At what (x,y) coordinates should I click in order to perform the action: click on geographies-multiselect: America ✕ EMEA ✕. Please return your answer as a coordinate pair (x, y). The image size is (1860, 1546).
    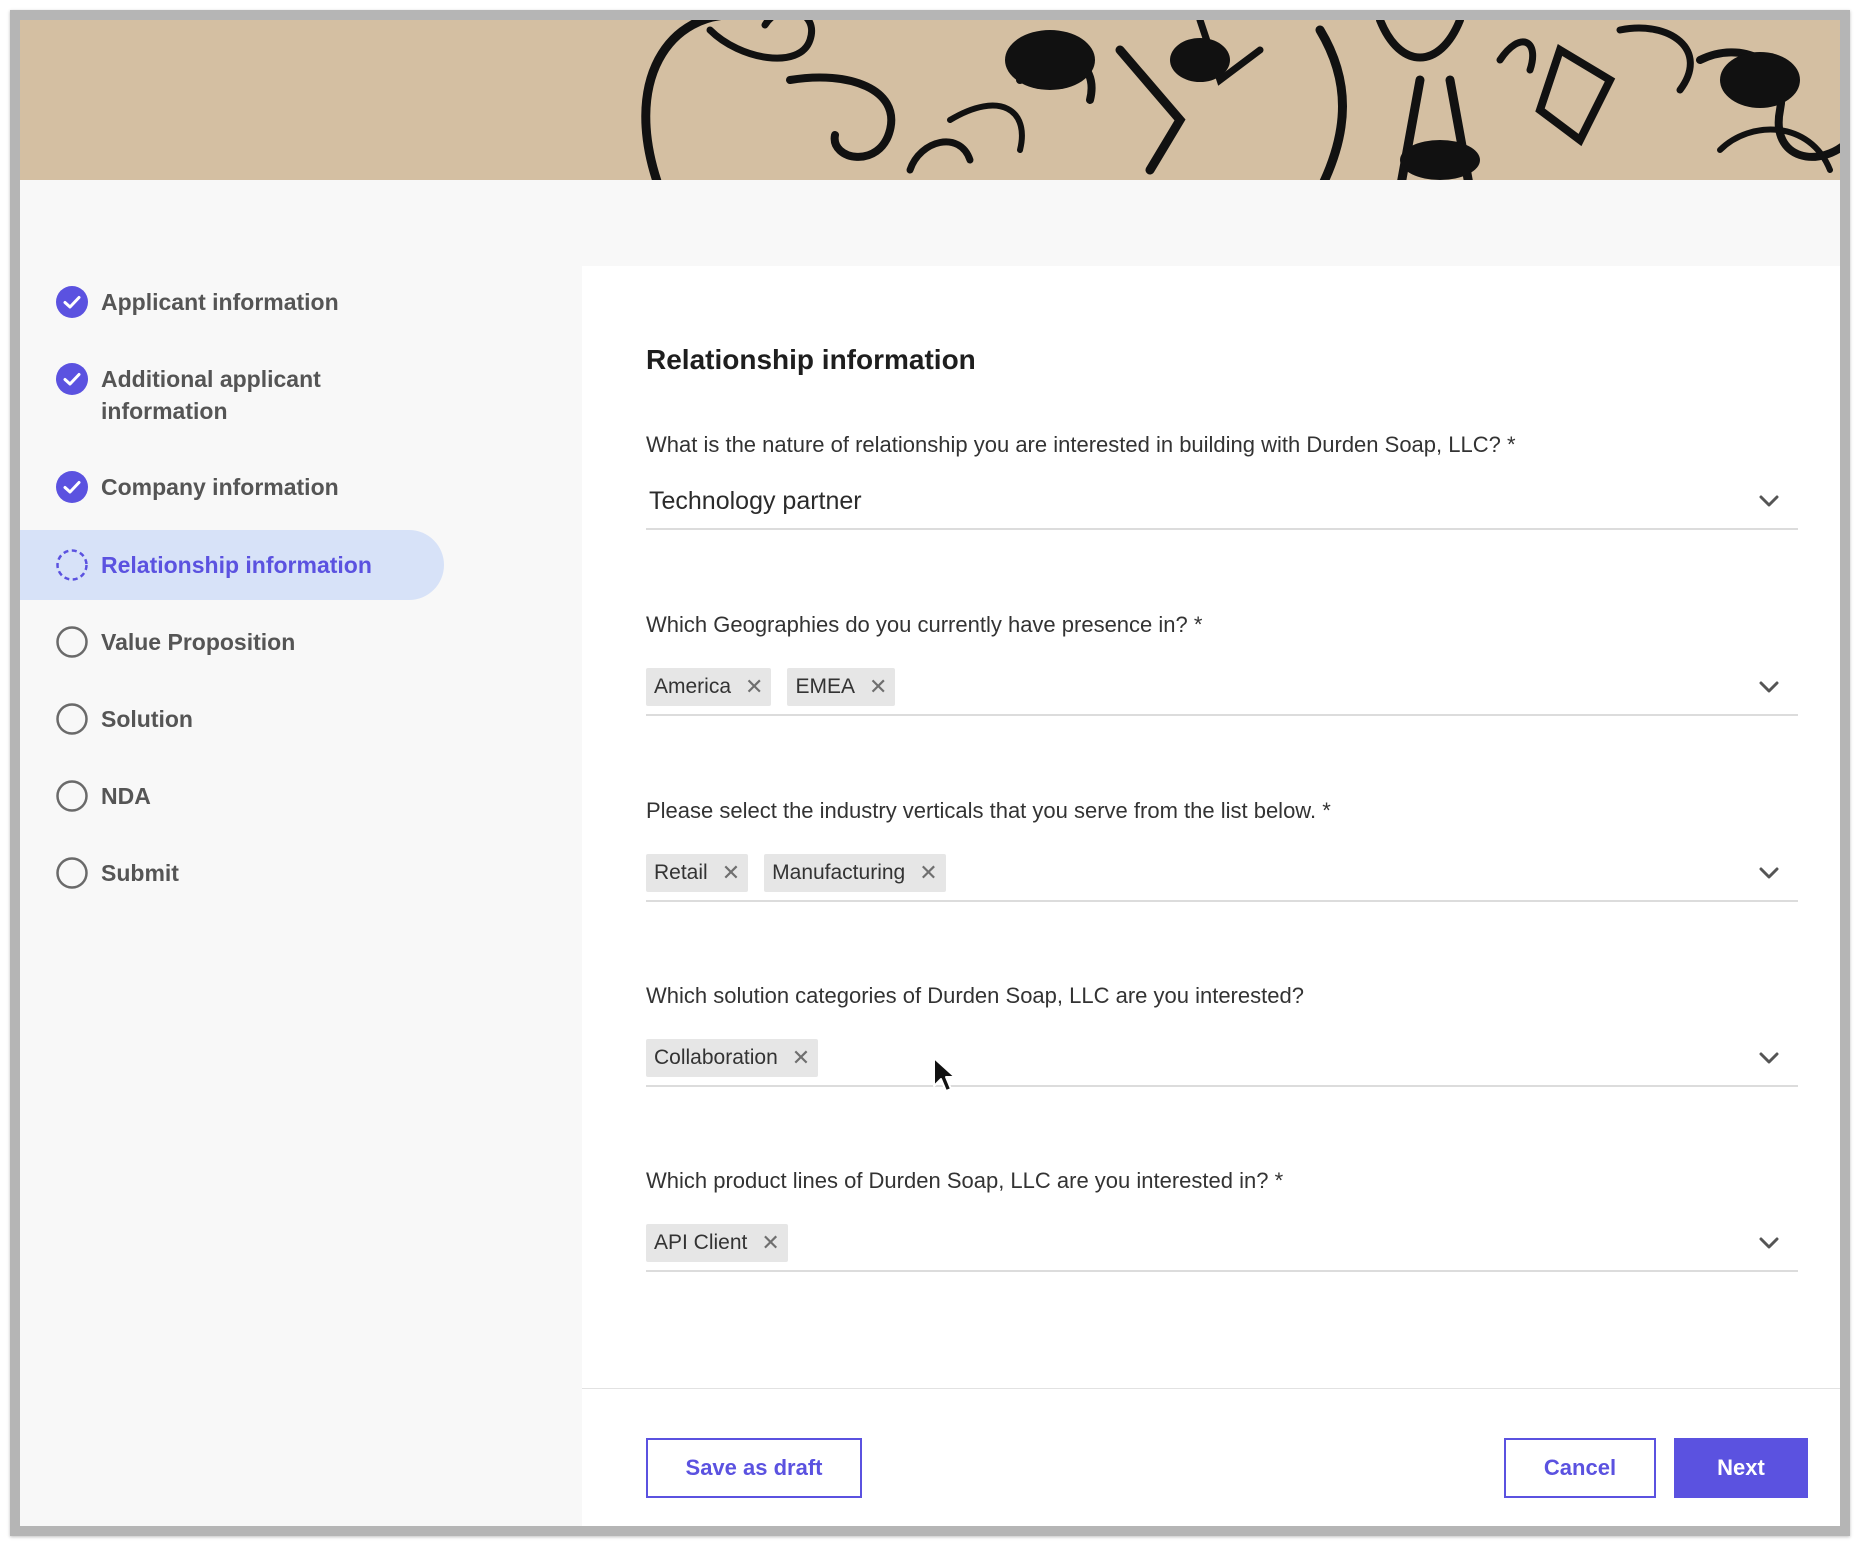
    Looking at the image, I should click on (1222, 688).